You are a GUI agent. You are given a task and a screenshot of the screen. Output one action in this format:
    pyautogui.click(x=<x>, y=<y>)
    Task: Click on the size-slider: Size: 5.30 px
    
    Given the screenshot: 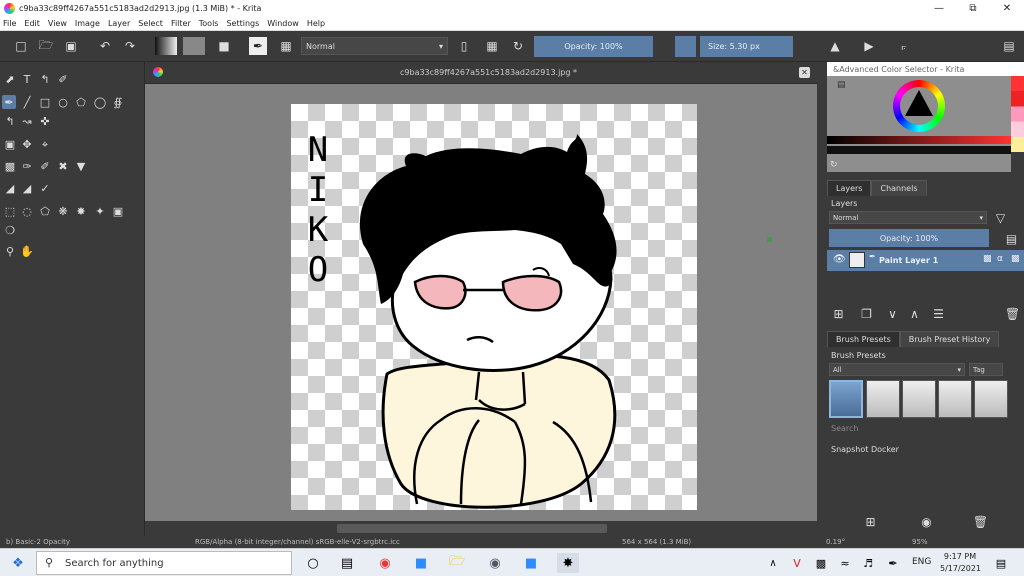 What is the action you would take?
    pyautogui.click(x=746, y=46)
    